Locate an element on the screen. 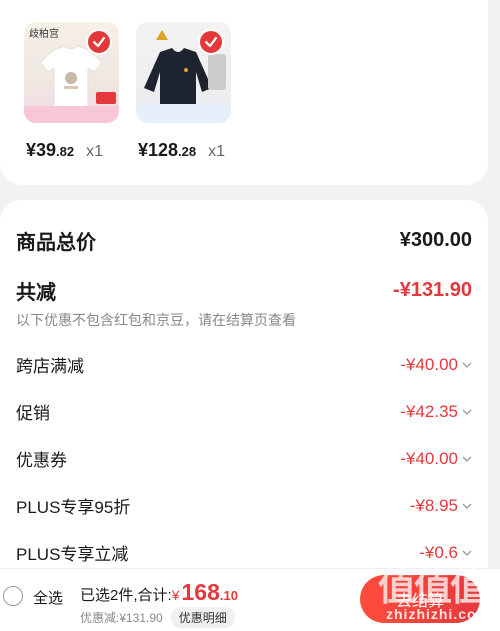 The image size is (500, 631). total-int: 168 is located at coordinates (200, 592).